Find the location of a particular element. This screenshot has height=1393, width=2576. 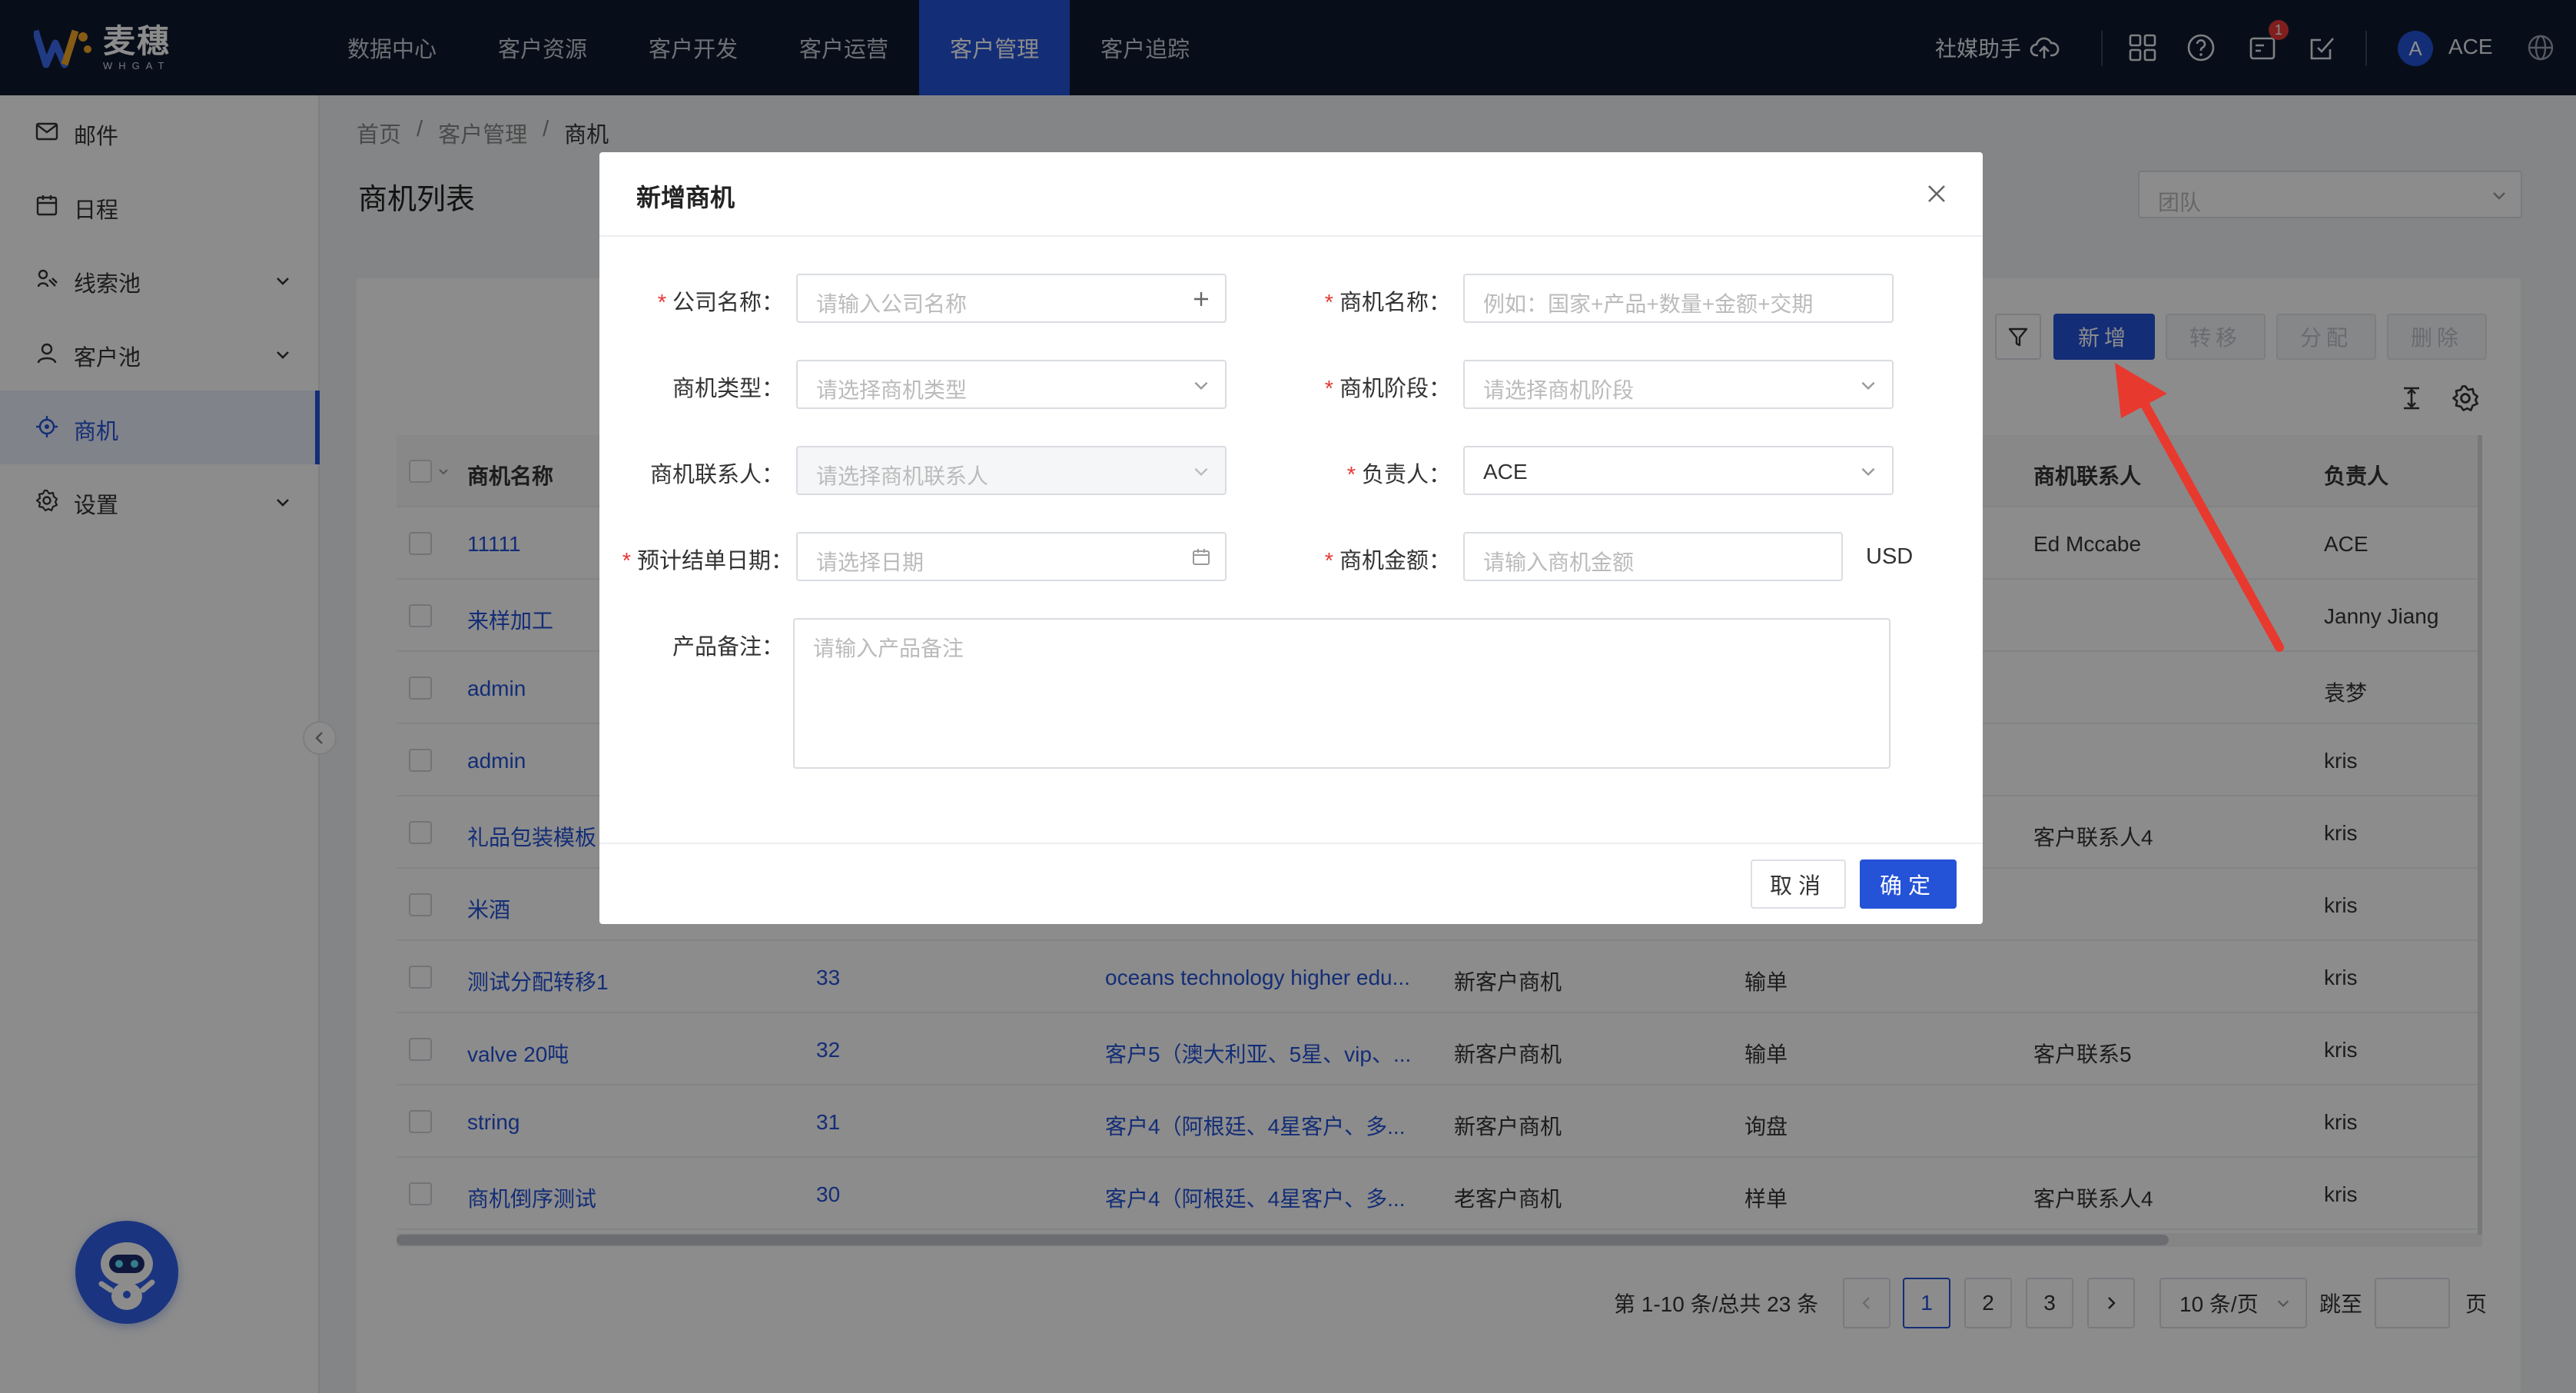

owner-select: ACE is located at coordinates (1678, 470).